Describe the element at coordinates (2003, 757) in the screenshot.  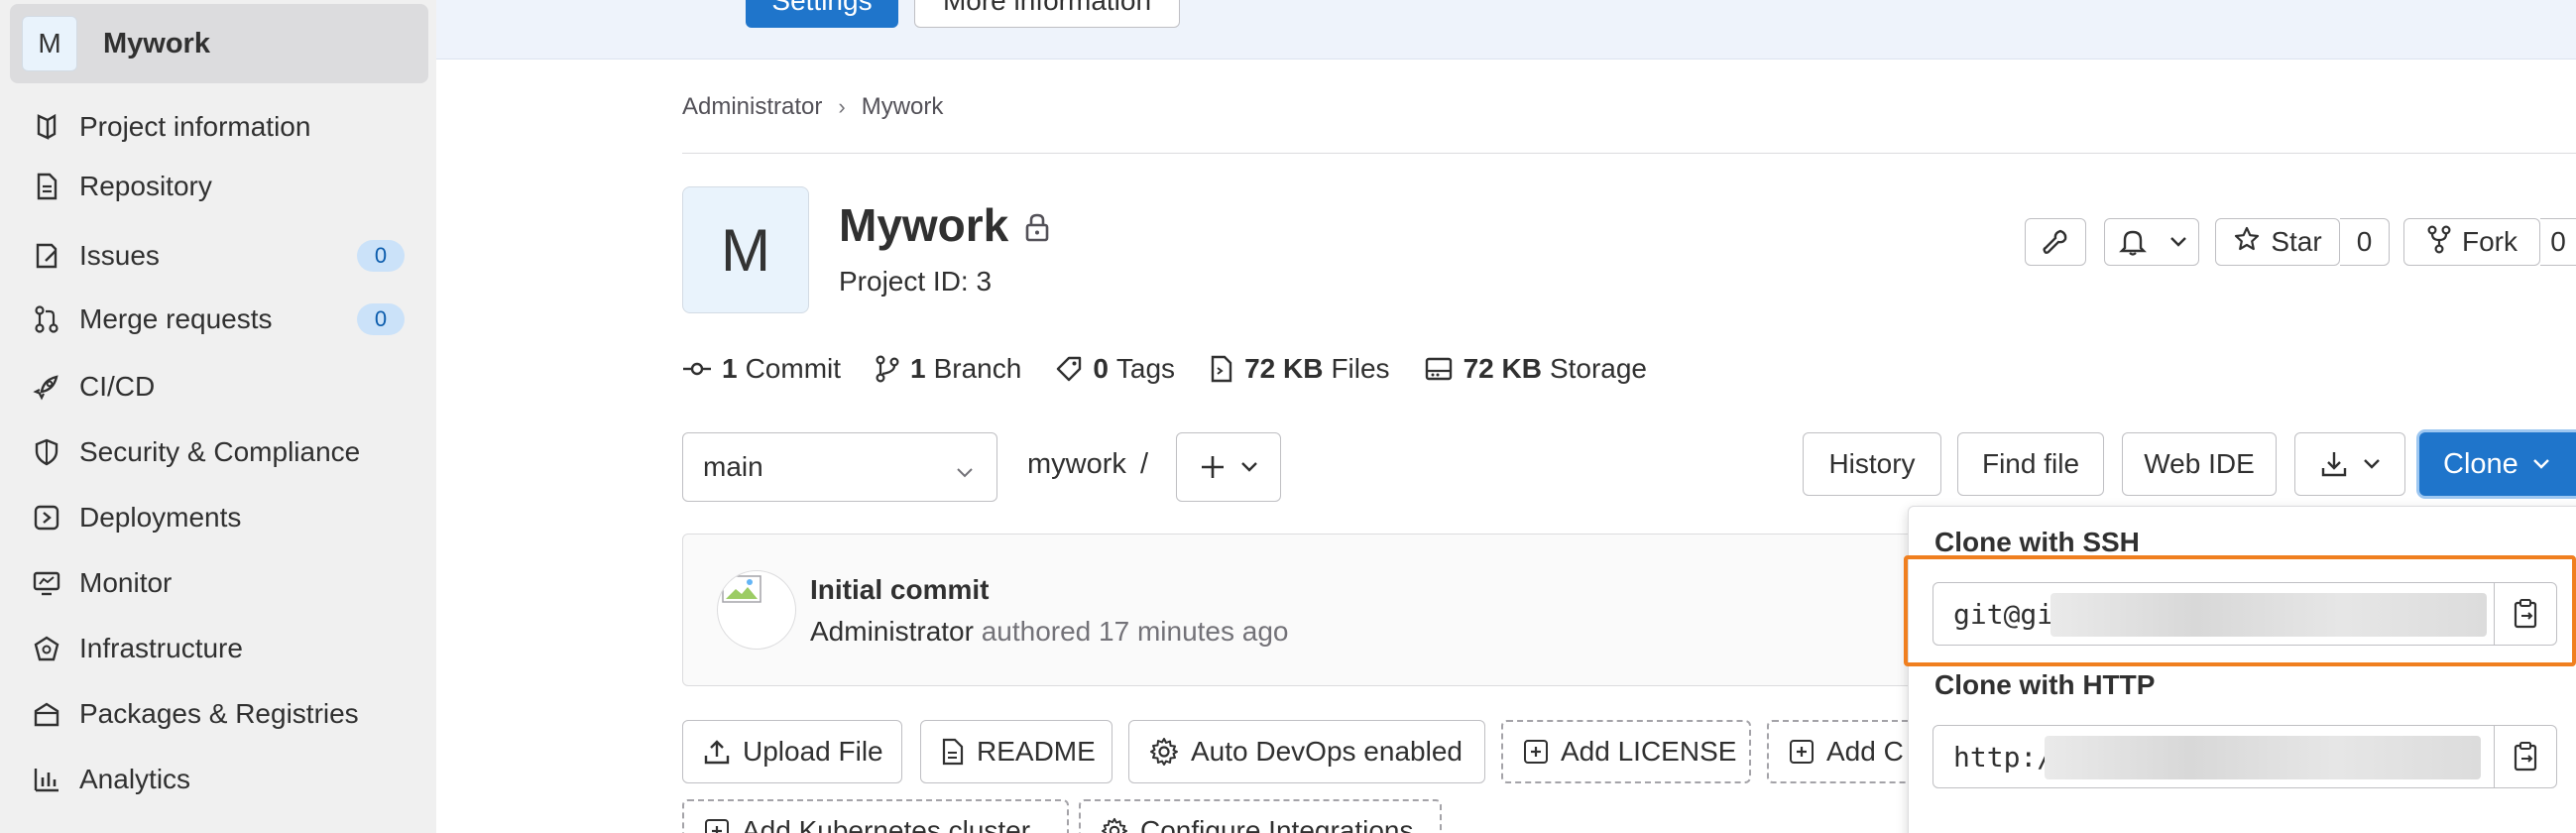
I see `clone-http-value: http:/` at that location.